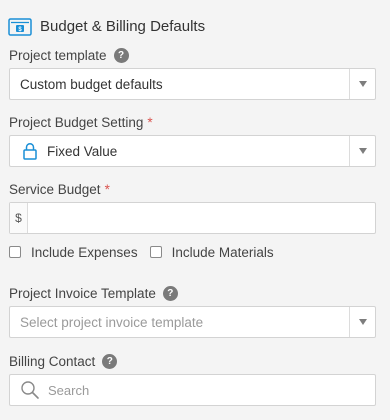 The height and width of the screenshot is (420, 390). Describe the element at coordinates (123, 26) in the screenshot. I see `section-title: Budget & Billing Defaults` at that location.